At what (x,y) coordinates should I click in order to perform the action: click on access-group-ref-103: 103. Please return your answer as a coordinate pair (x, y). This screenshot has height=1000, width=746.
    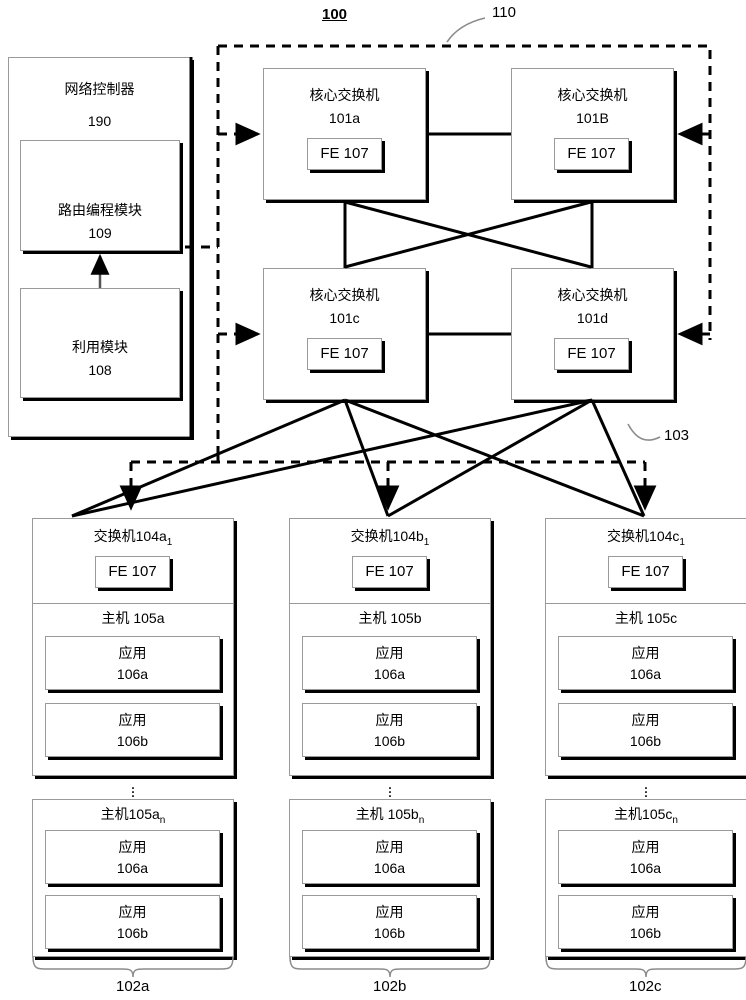
    Looking at the image, I should click on (677, 435).